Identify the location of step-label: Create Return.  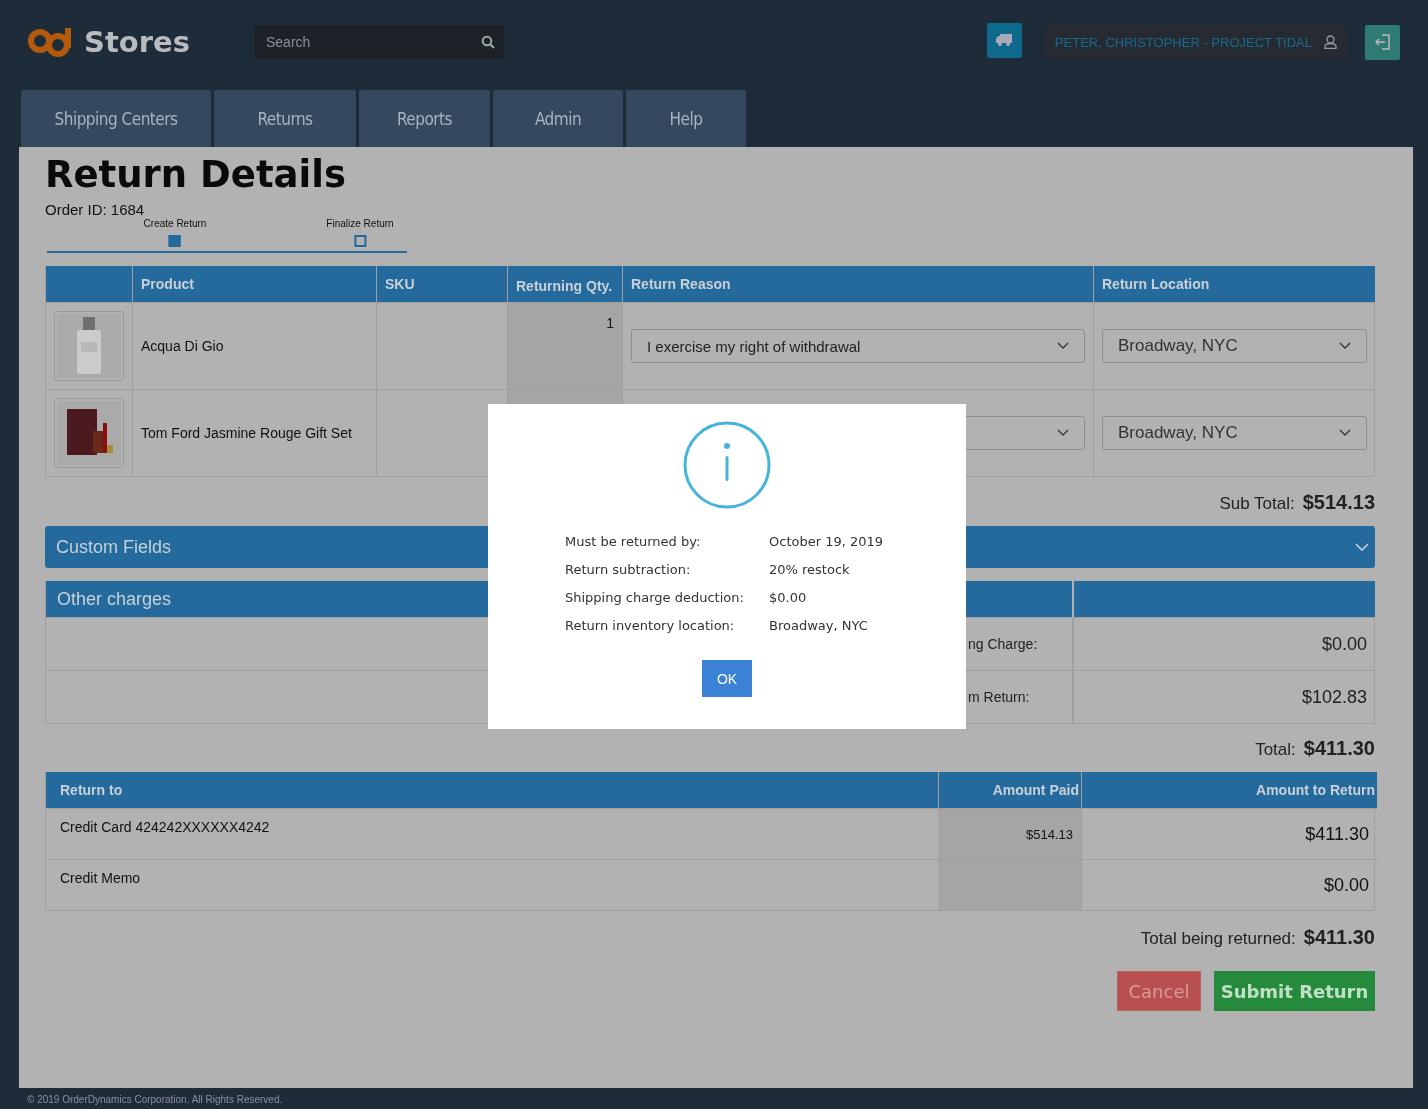
(175, 223).